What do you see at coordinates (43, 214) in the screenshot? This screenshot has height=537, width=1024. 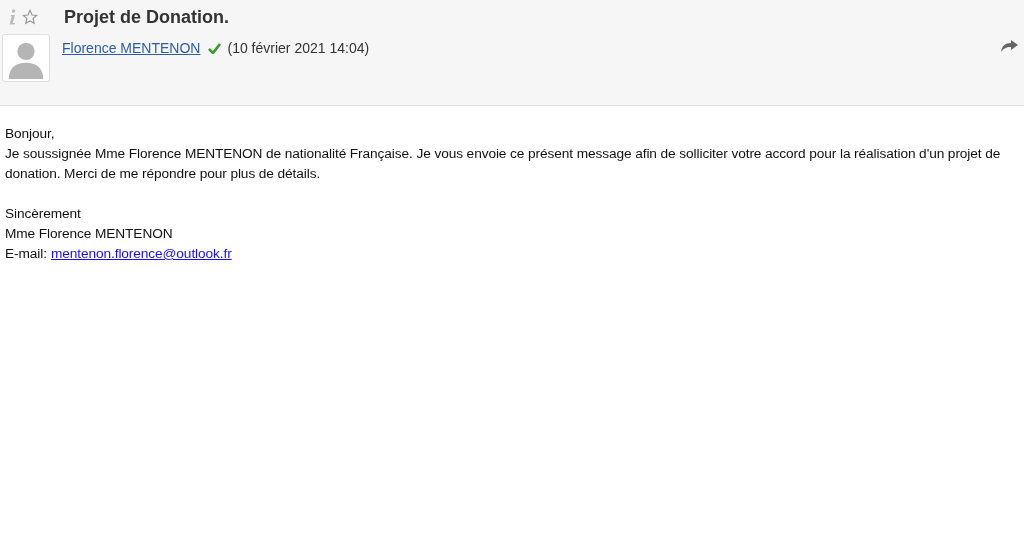 I see `closing-text: Sincèrement` at bounding box center [43, 214].